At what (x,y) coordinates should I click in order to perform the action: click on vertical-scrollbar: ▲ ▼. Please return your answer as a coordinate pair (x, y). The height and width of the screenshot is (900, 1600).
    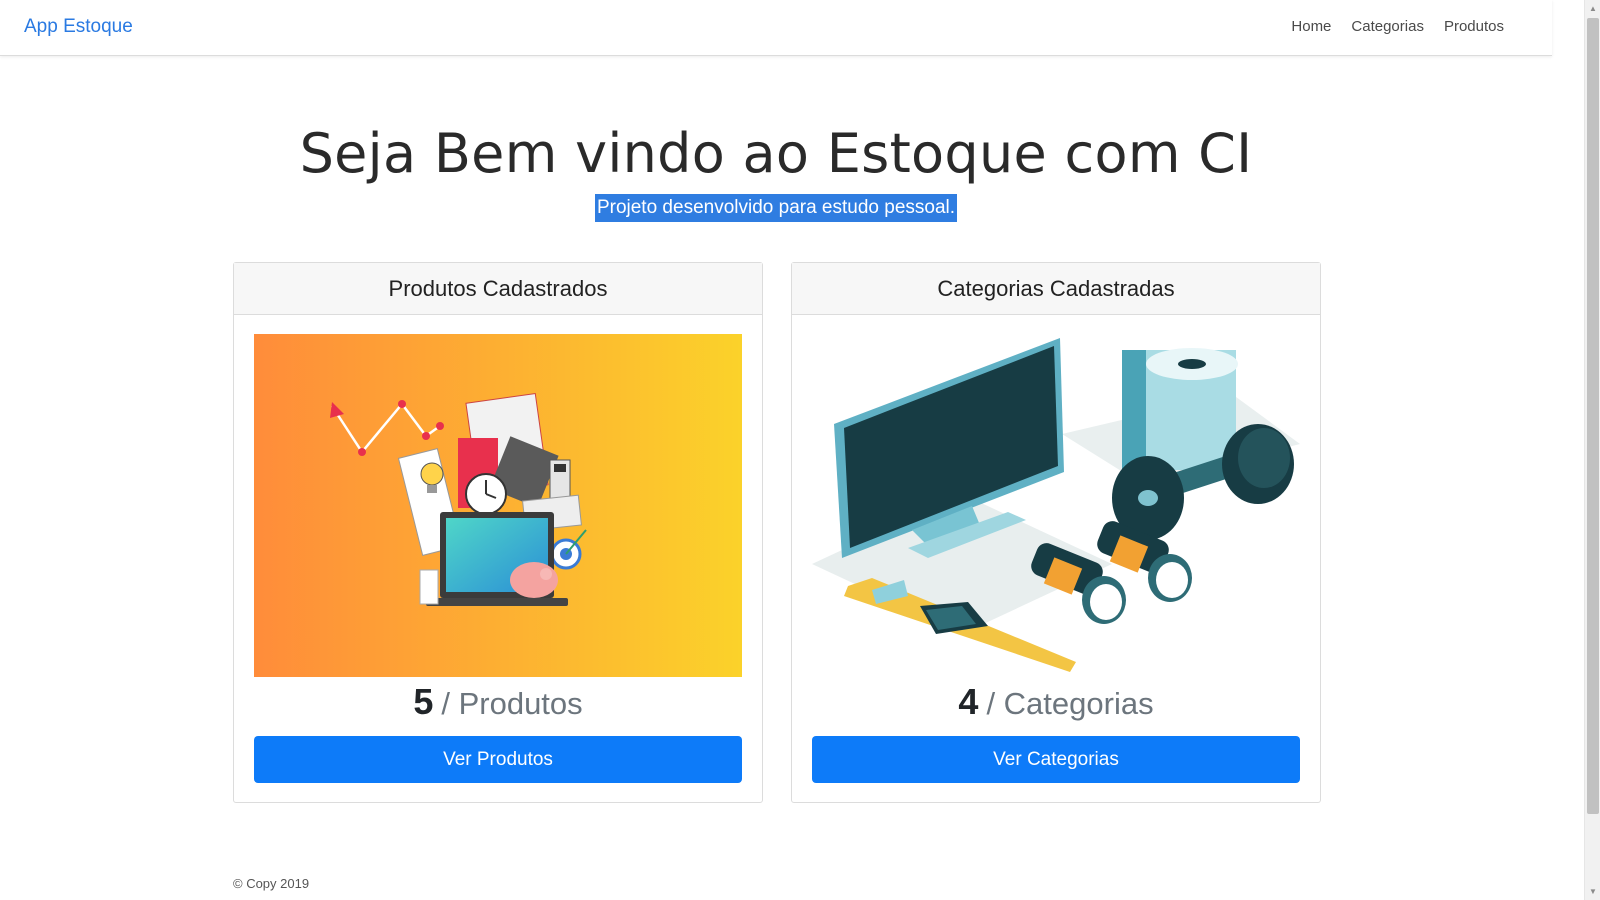
    Looking at the image, I should click on (1592, 450).